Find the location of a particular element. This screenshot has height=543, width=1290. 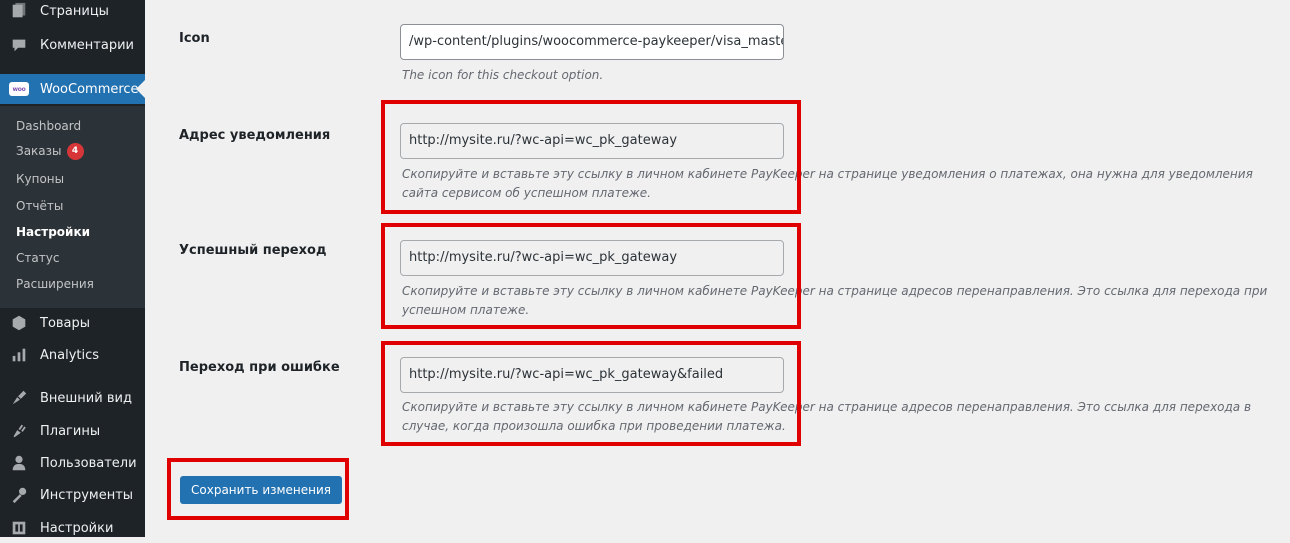

submenu-item-status: Статус is located at coordinates (37, 258).